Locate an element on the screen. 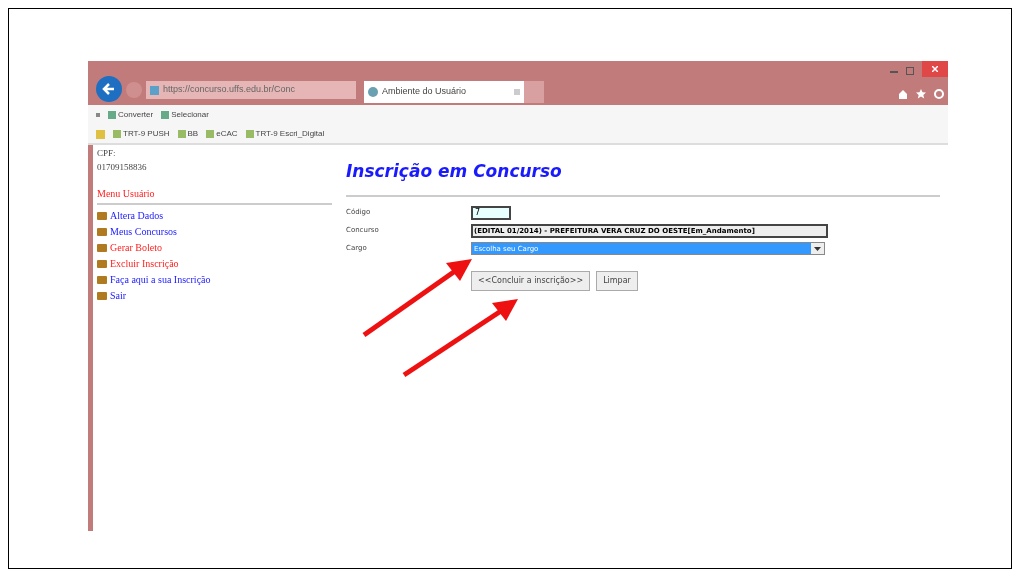  address-text: https://concurso.uffs.edu.br/Conc is located at coordinates (229, 90).